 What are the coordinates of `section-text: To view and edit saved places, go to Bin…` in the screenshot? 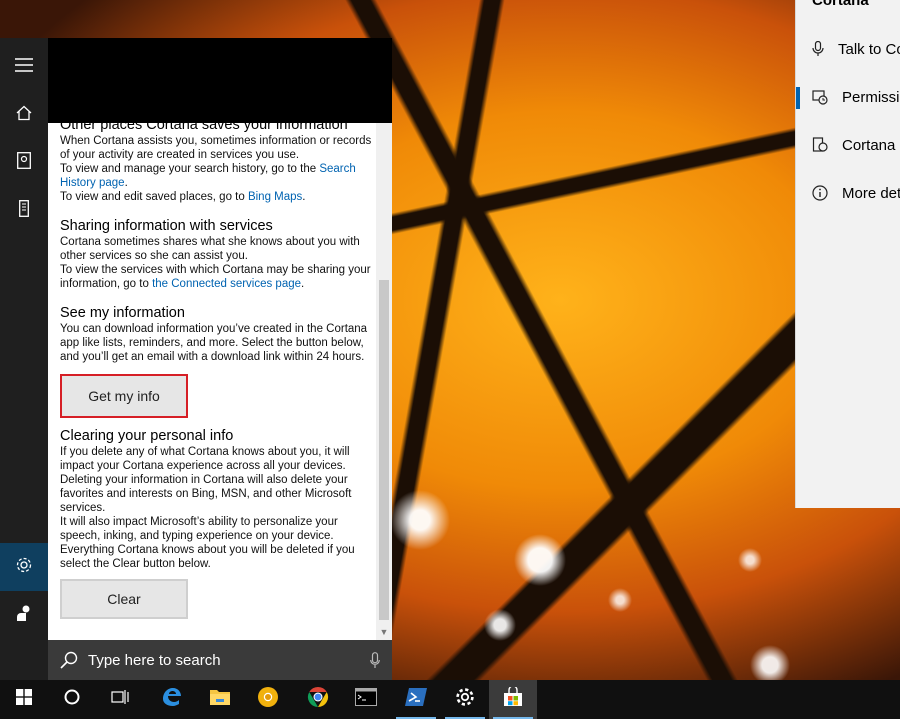 It's located at (183, 197).